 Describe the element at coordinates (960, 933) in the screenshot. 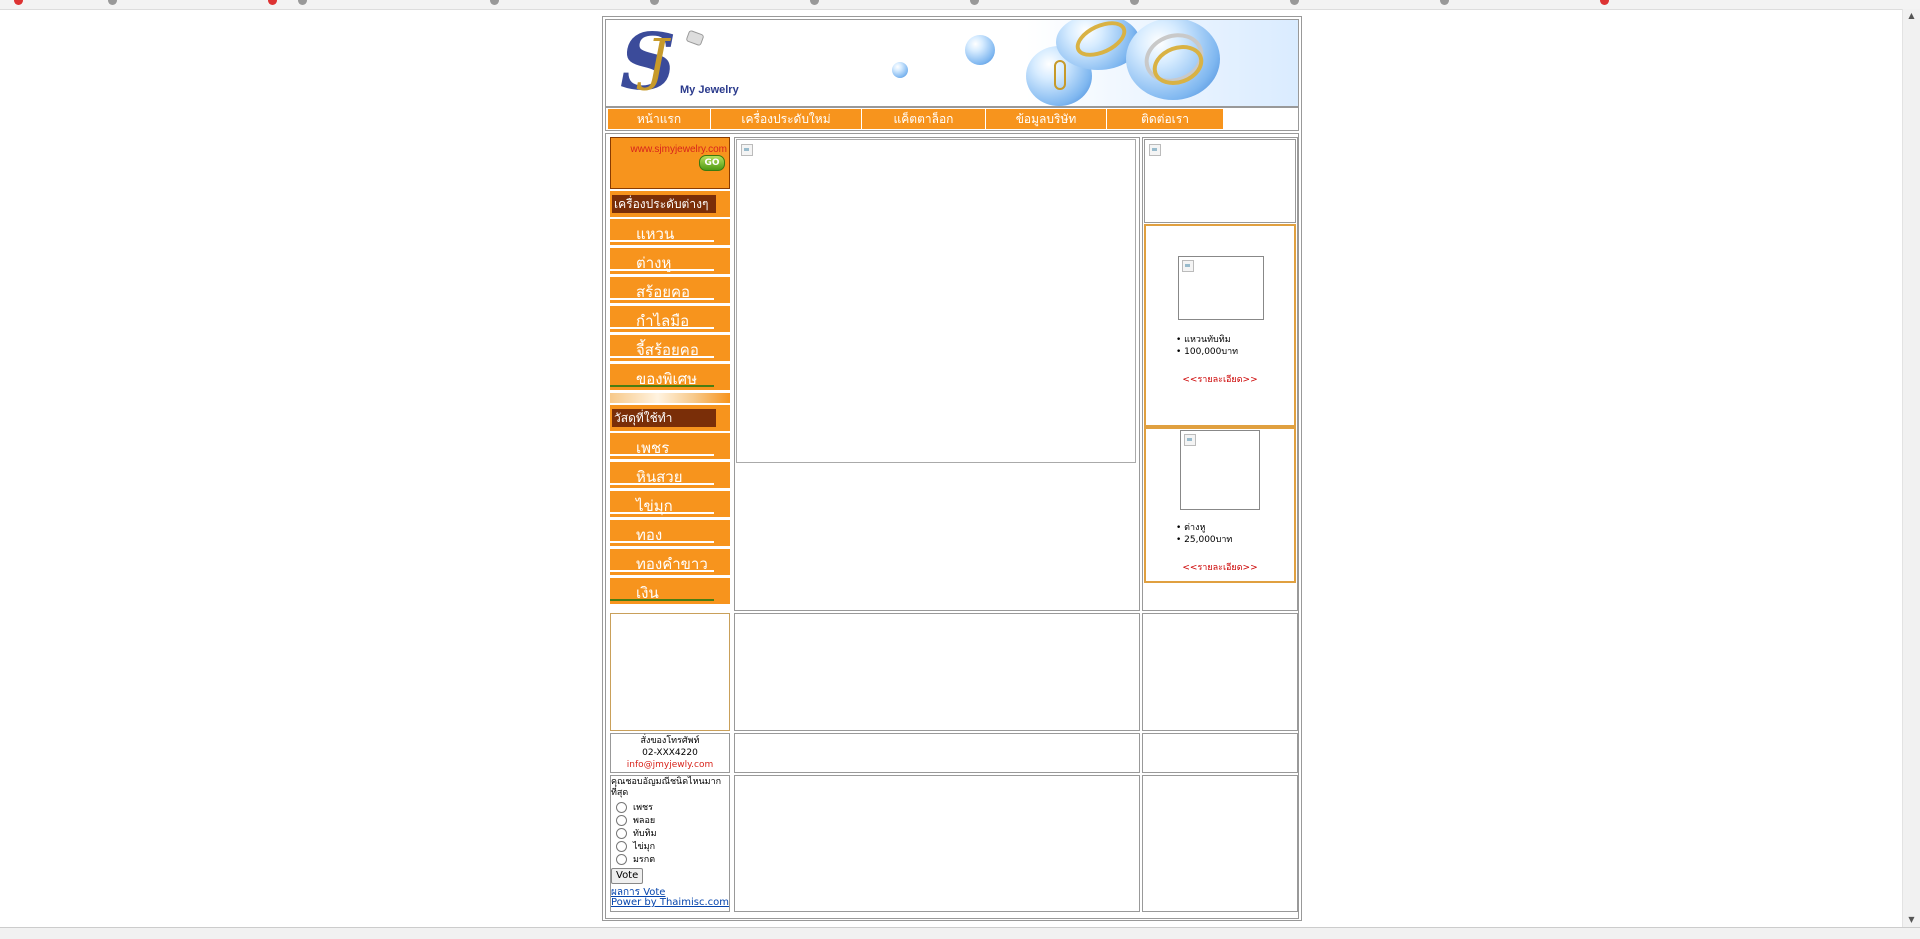

I see `status-bar` at that location.